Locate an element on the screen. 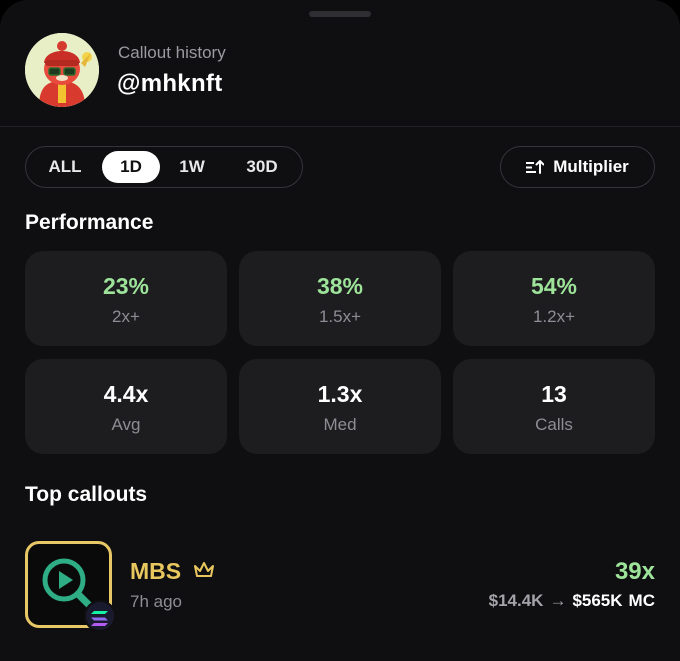 The height and width of the screenshot is (661, 680). mc-to: $565K is located at coordinates (597, 600).